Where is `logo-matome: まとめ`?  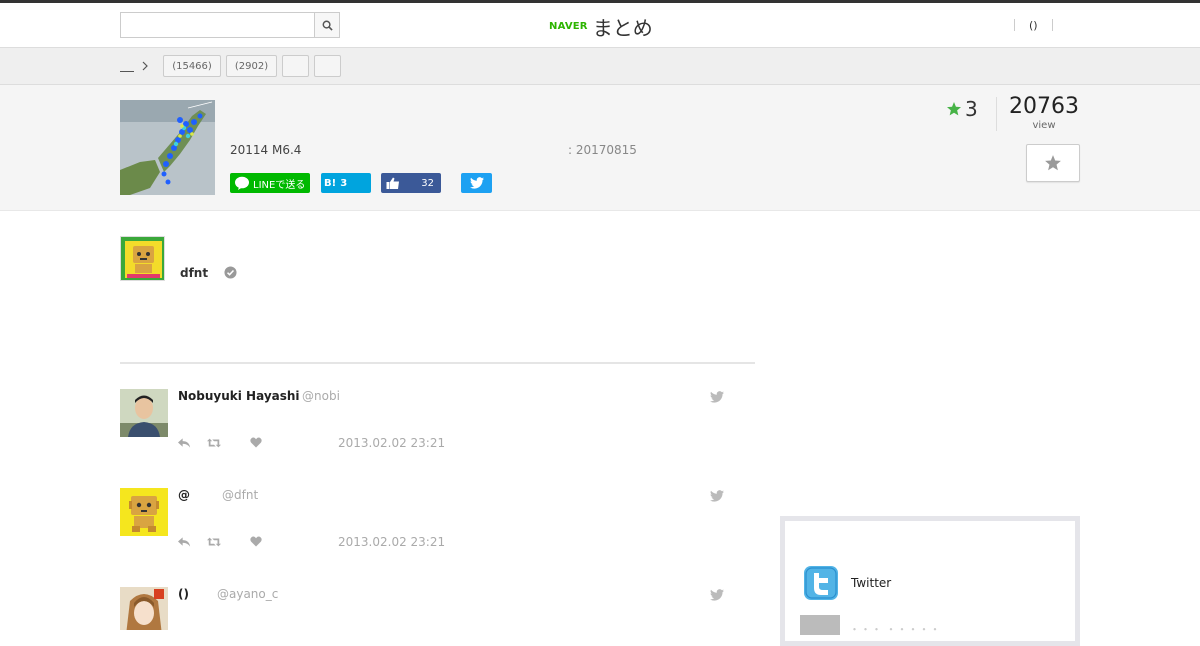
logo-matome: まとめ is located at coordinates (622, 27).